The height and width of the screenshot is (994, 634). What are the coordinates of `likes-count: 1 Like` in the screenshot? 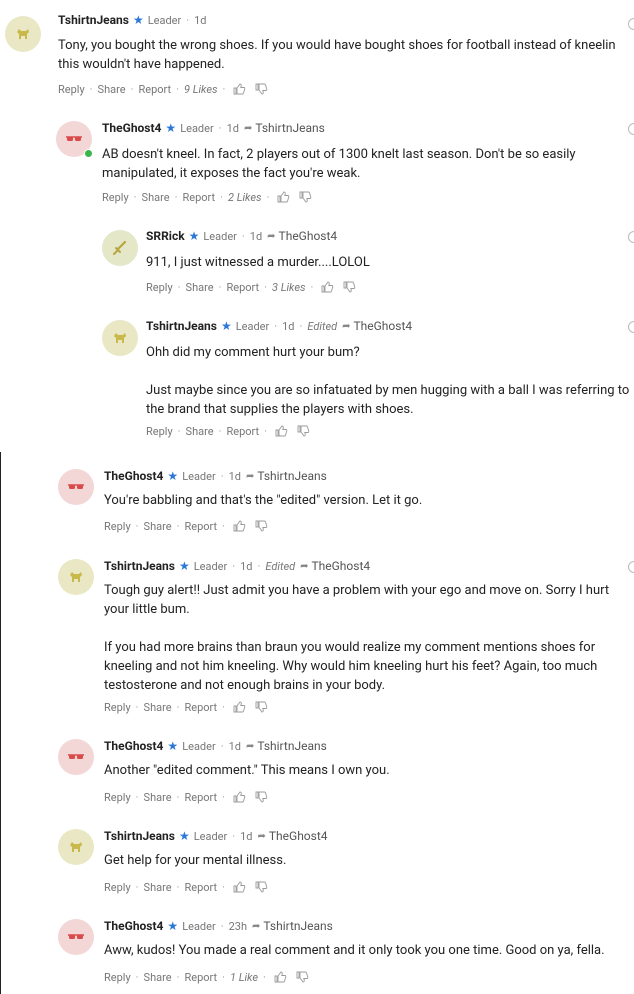 It's located at (244, 977).